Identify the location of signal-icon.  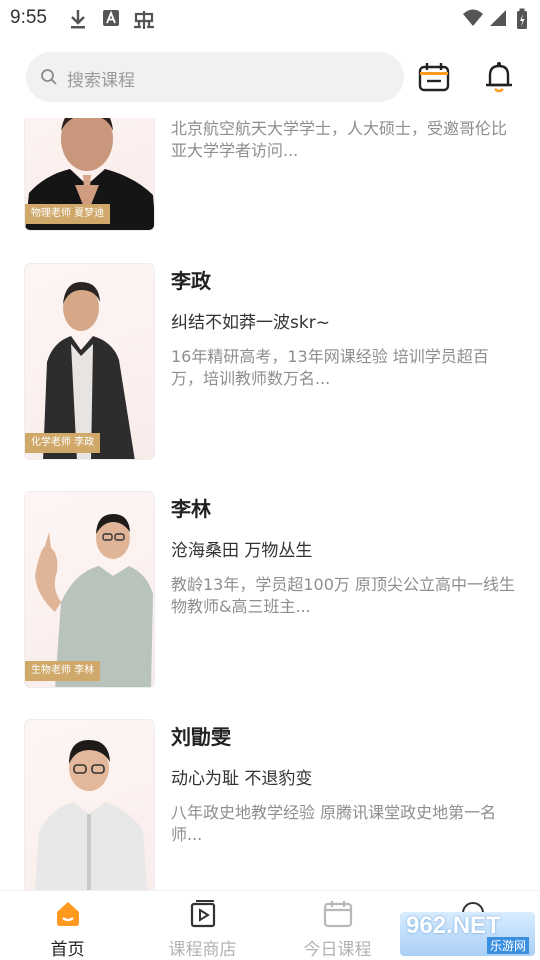
(498, 20).